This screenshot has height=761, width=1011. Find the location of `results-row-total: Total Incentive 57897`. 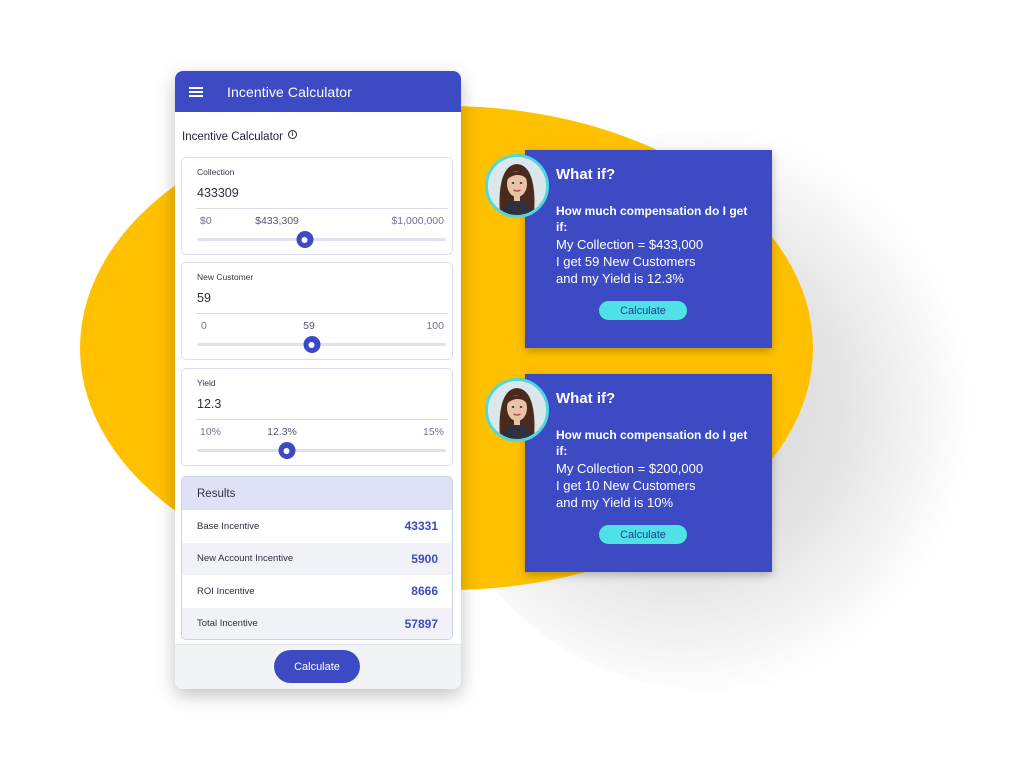

results-row-total: Total Incentive 57897 is located at coordinates (317, 623).